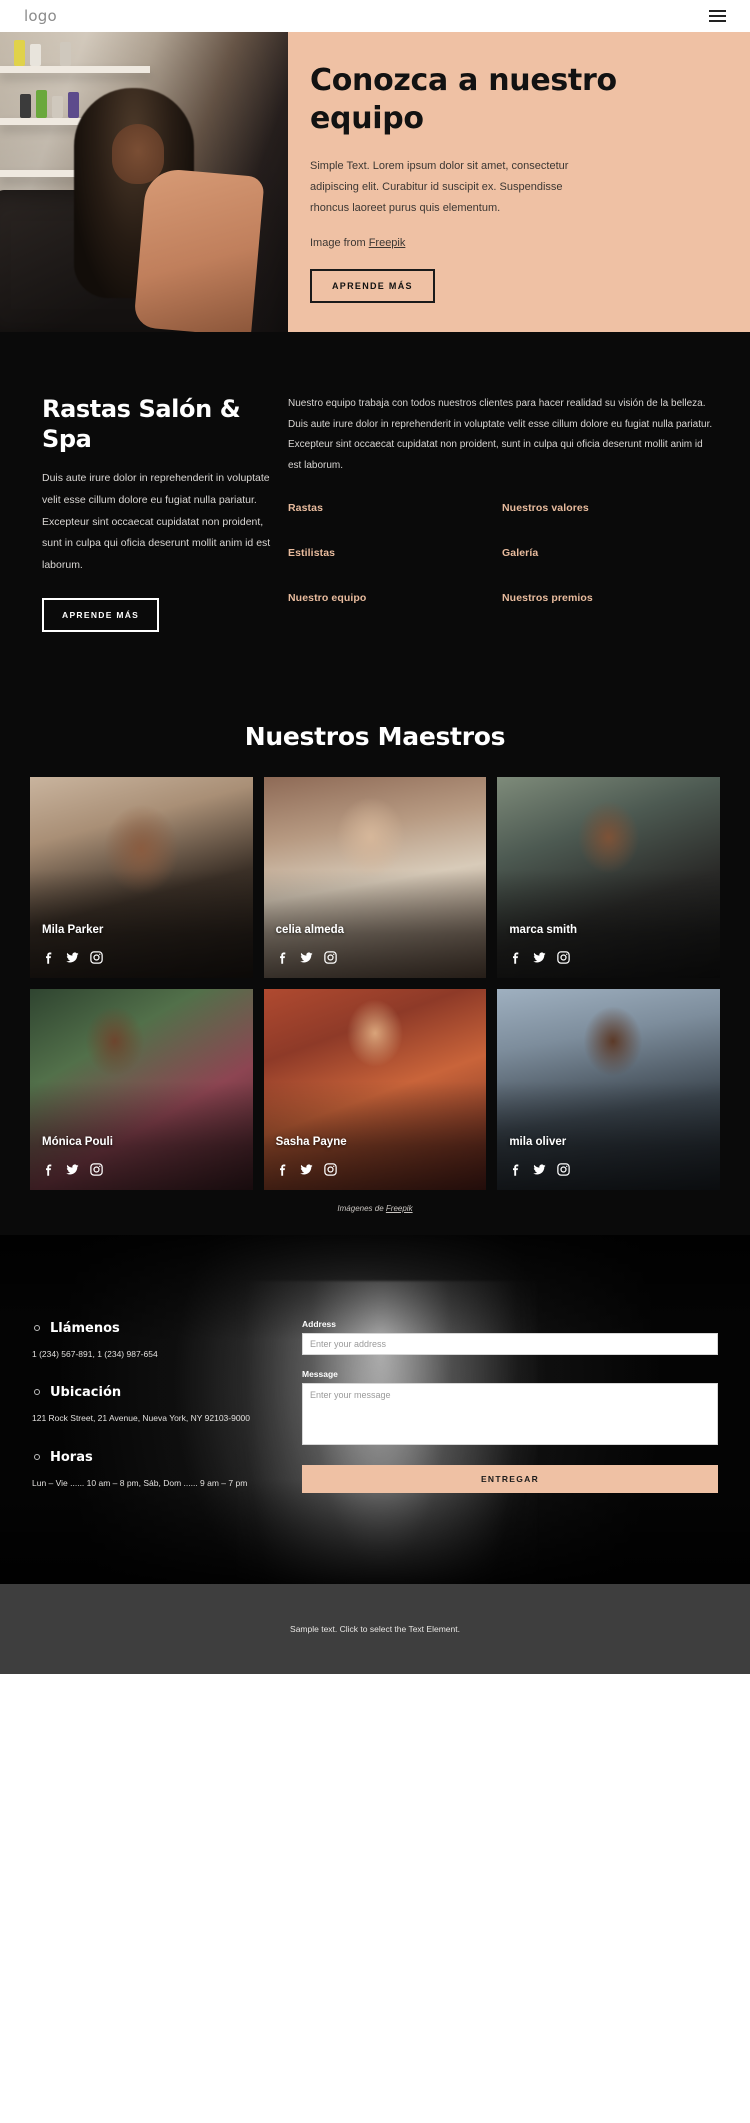 Image resolution: width=750 pixels, height=2123 pixels. What do you see at coordinates (71, 1457) in the screenshot?
I see `contact-heading-text: Horas` at bounding box center [71, 1457].